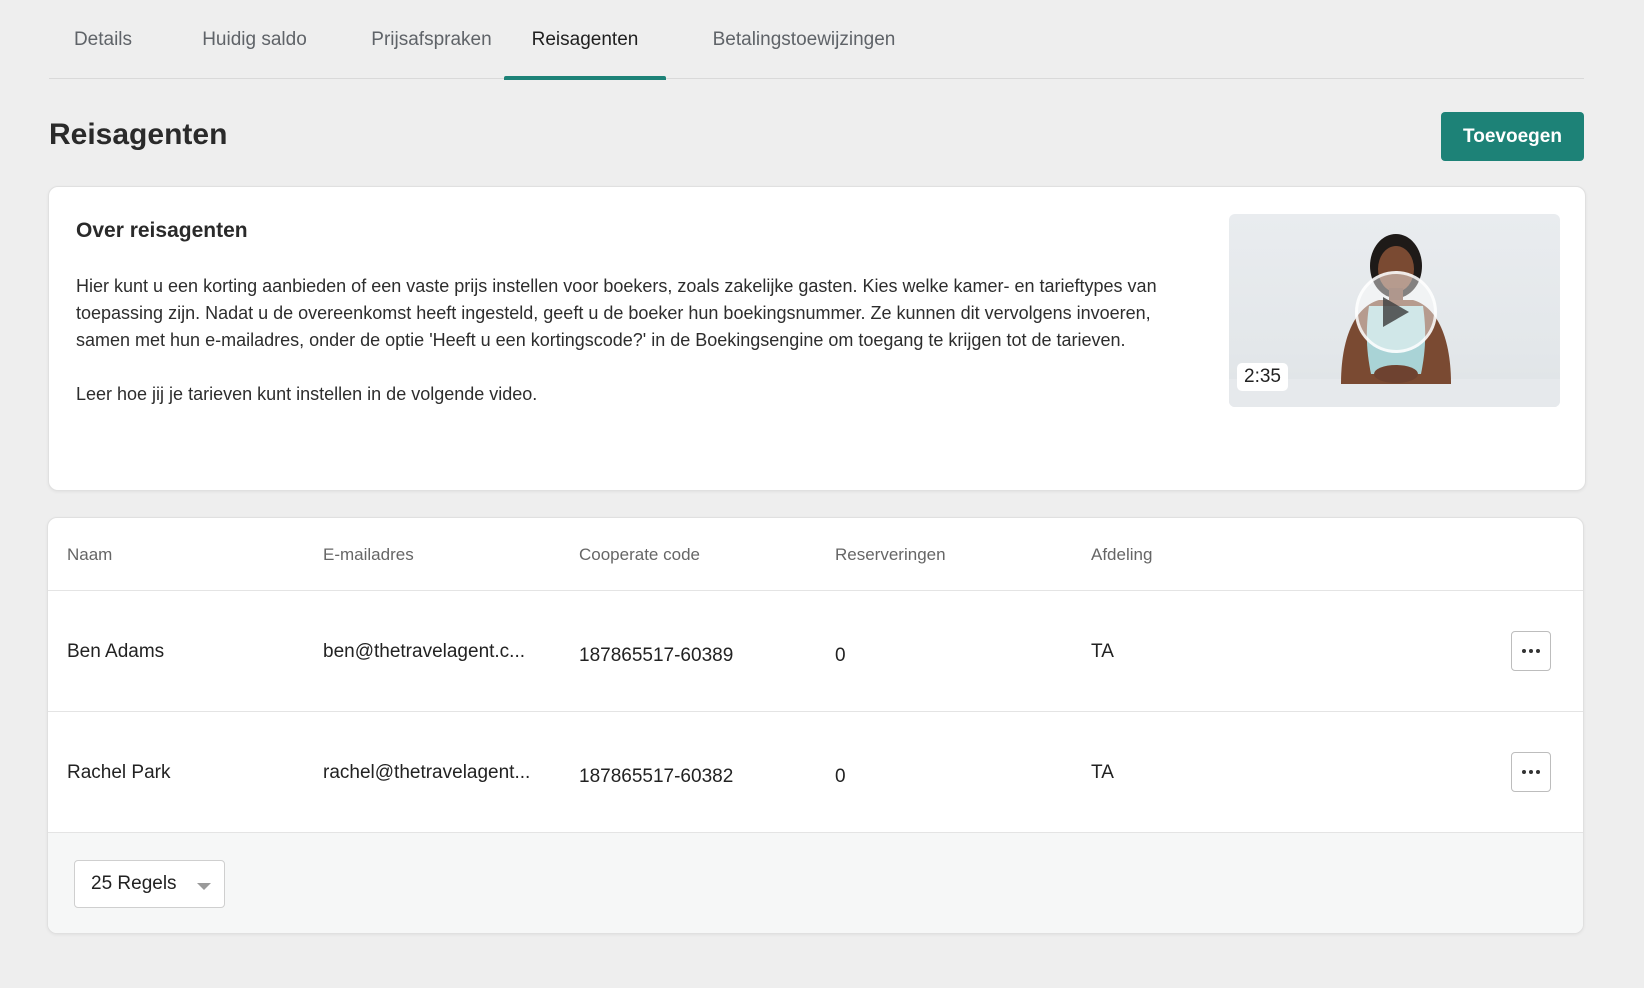 The width and height of the screenshot is (1644, 988). What do you see at coordinates (890, 554) in the screenshot?
I see `column-header-reserveringen: Reserveringen` at bounding box center [890, 554].